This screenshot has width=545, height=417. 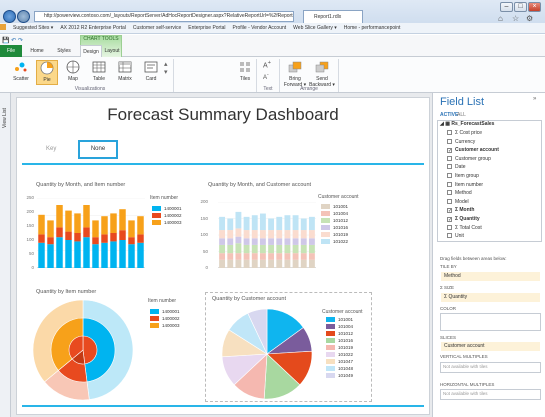 What do you see at coordinates (98, 149) in the screenshot?
I see `slicer-none-tile: None` at bounding box center [98, 149].